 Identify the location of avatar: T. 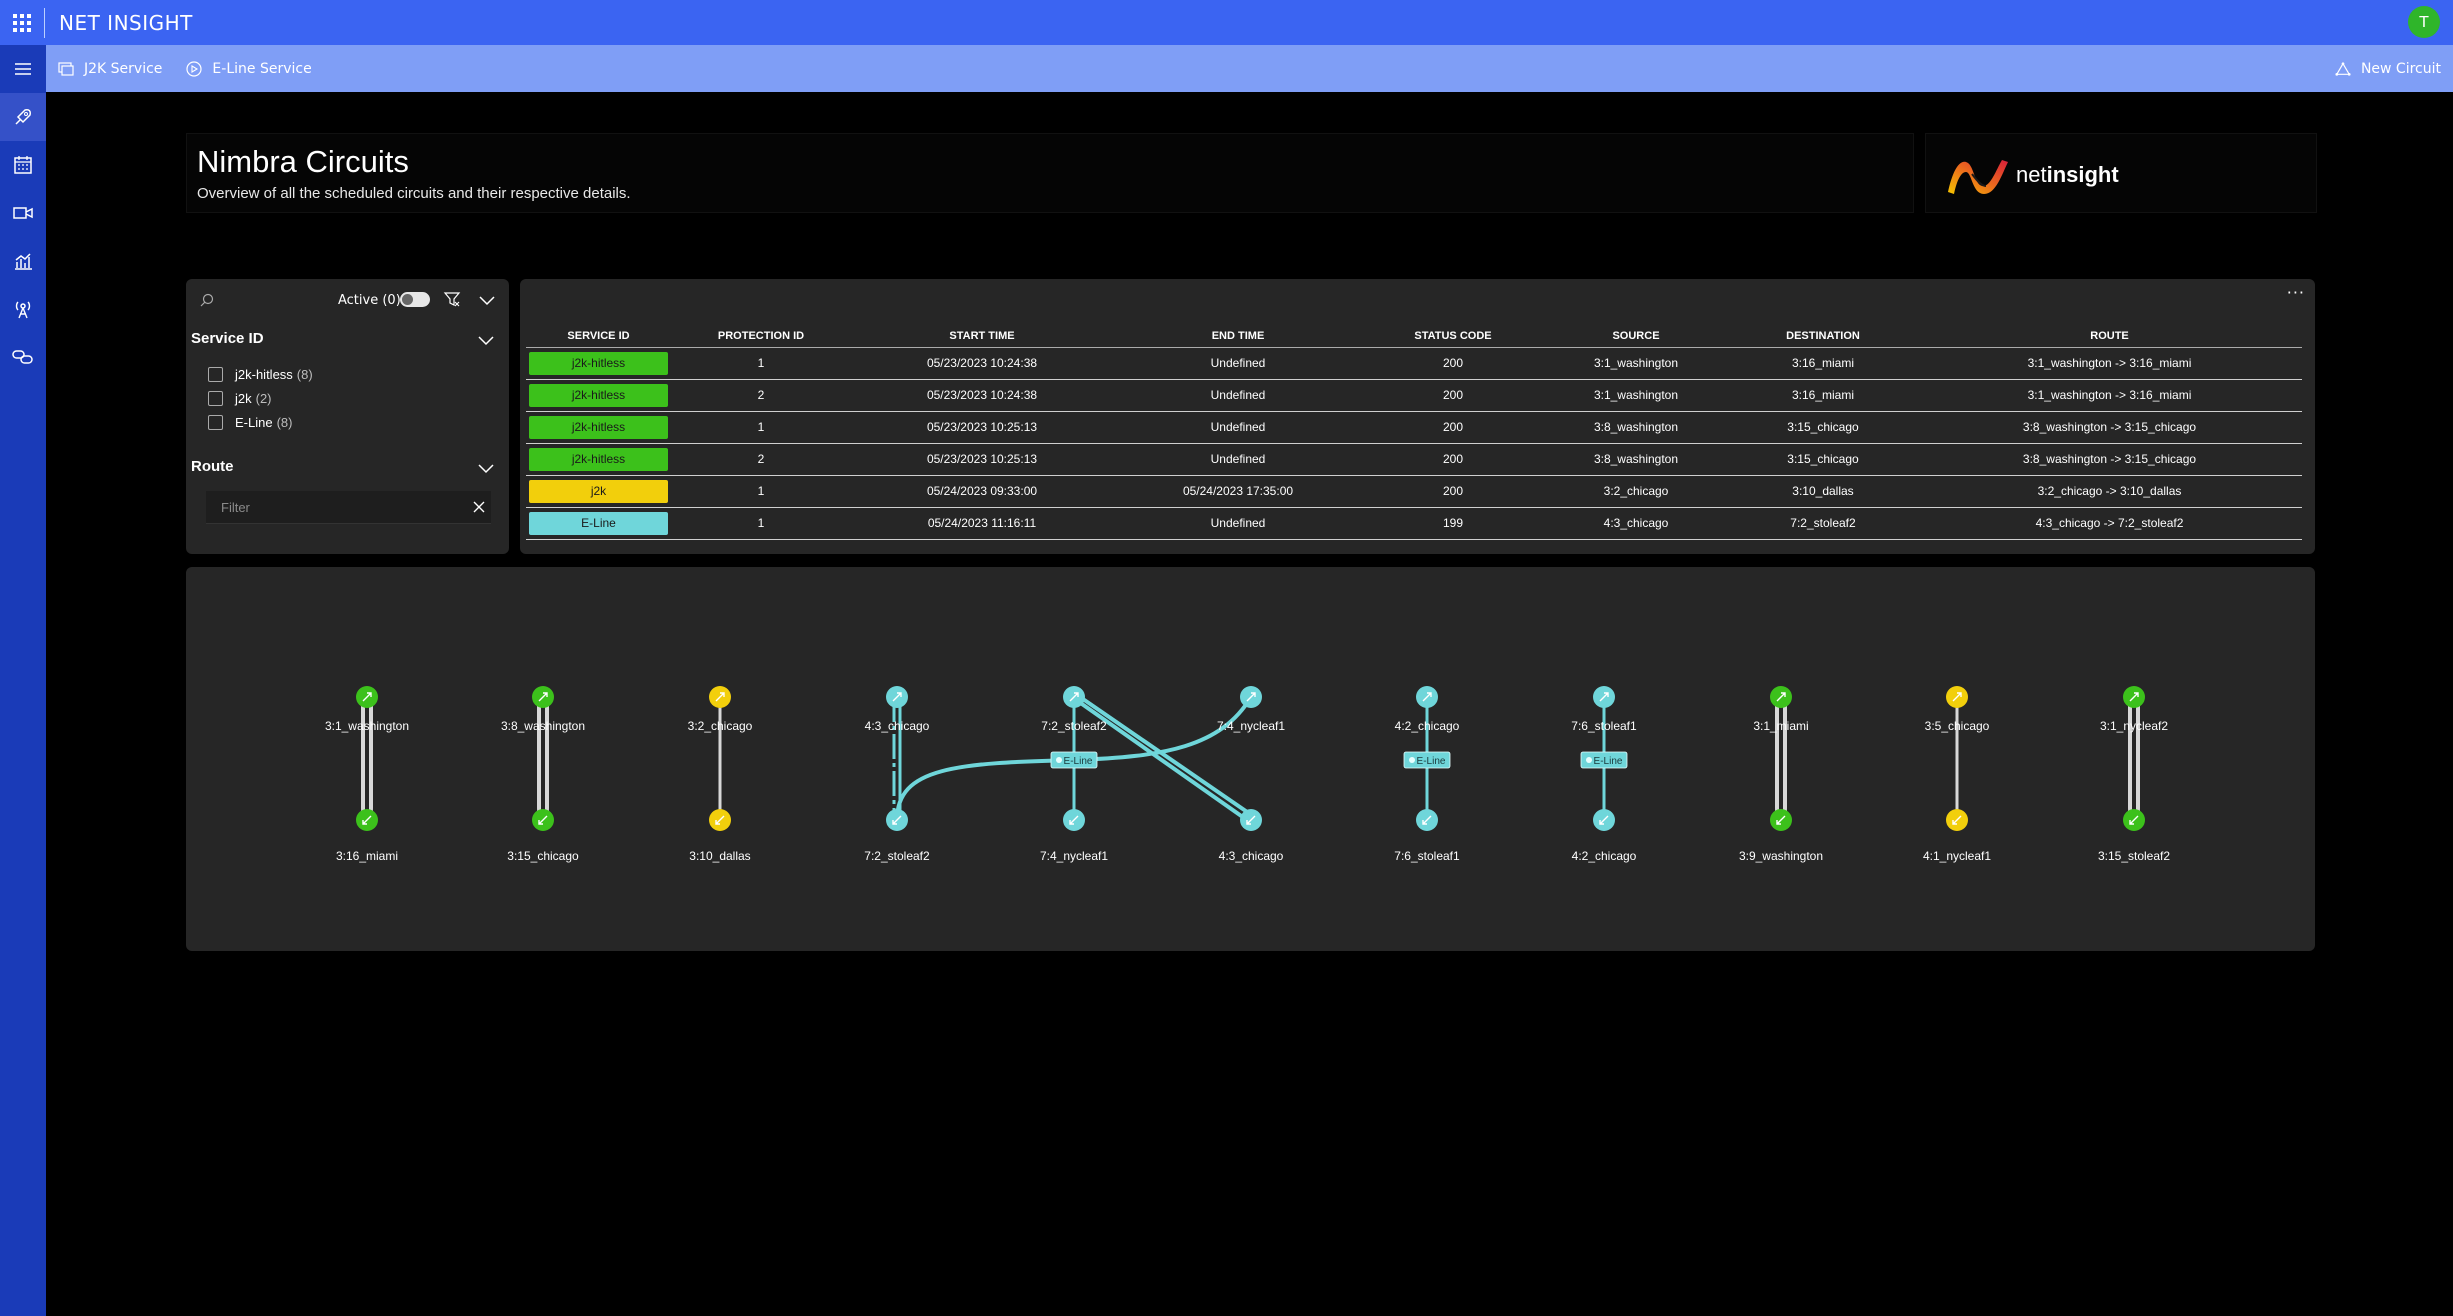
(2424, 22).